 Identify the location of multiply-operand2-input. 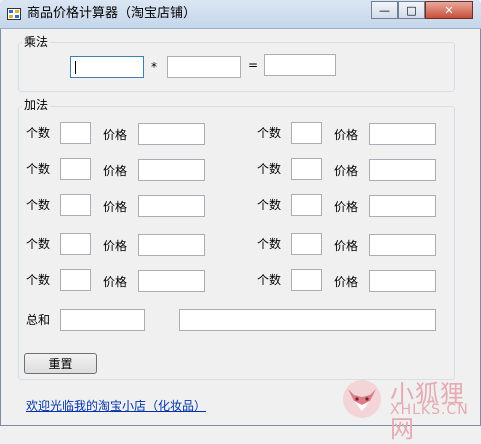
(204, 67).